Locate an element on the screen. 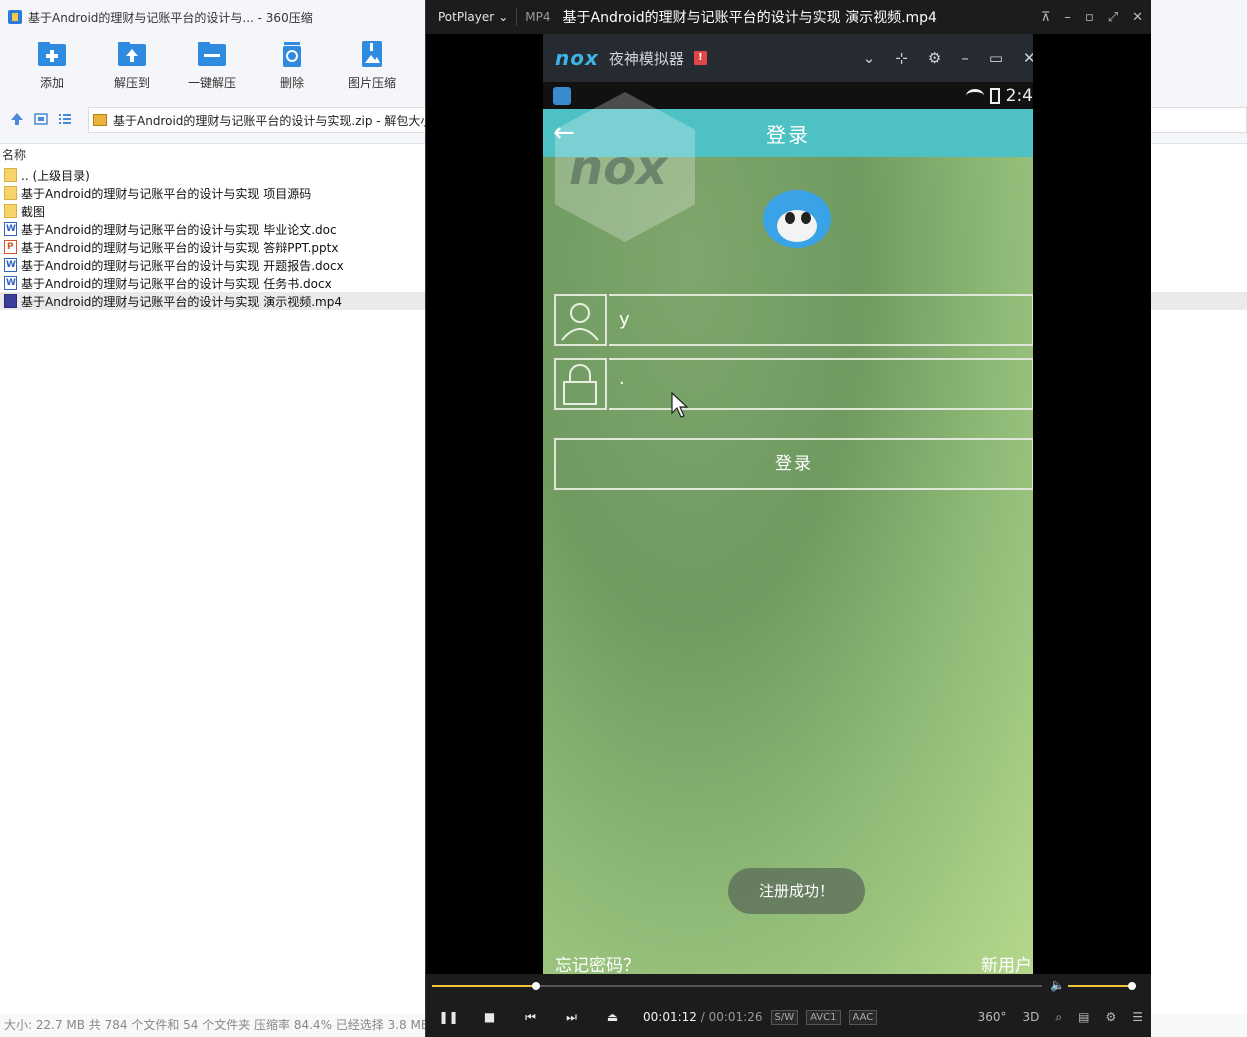 Image resolution: width=1247 pixels, height=1037 pixels. volume-slider is located at coordinates (1102, 986).